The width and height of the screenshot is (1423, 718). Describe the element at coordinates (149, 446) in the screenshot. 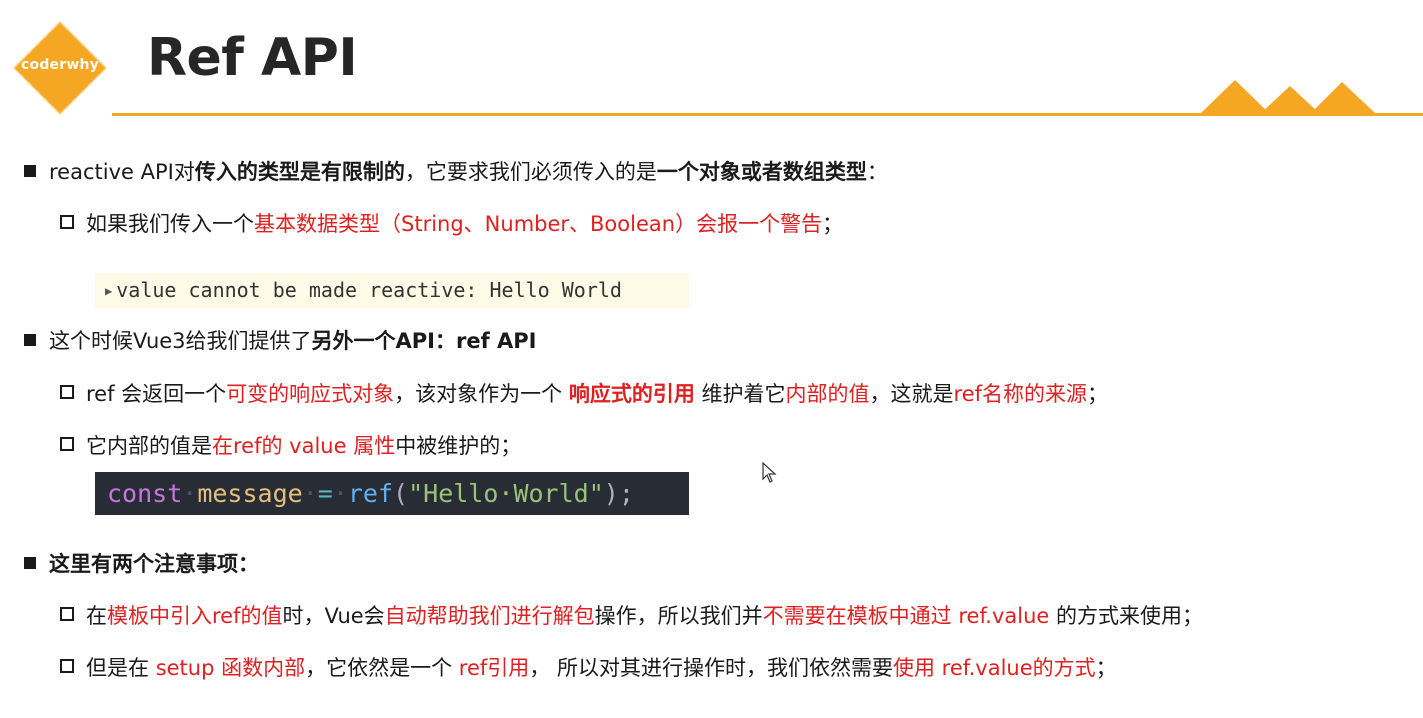

I see `text-part: 它内部的值是` at that location.